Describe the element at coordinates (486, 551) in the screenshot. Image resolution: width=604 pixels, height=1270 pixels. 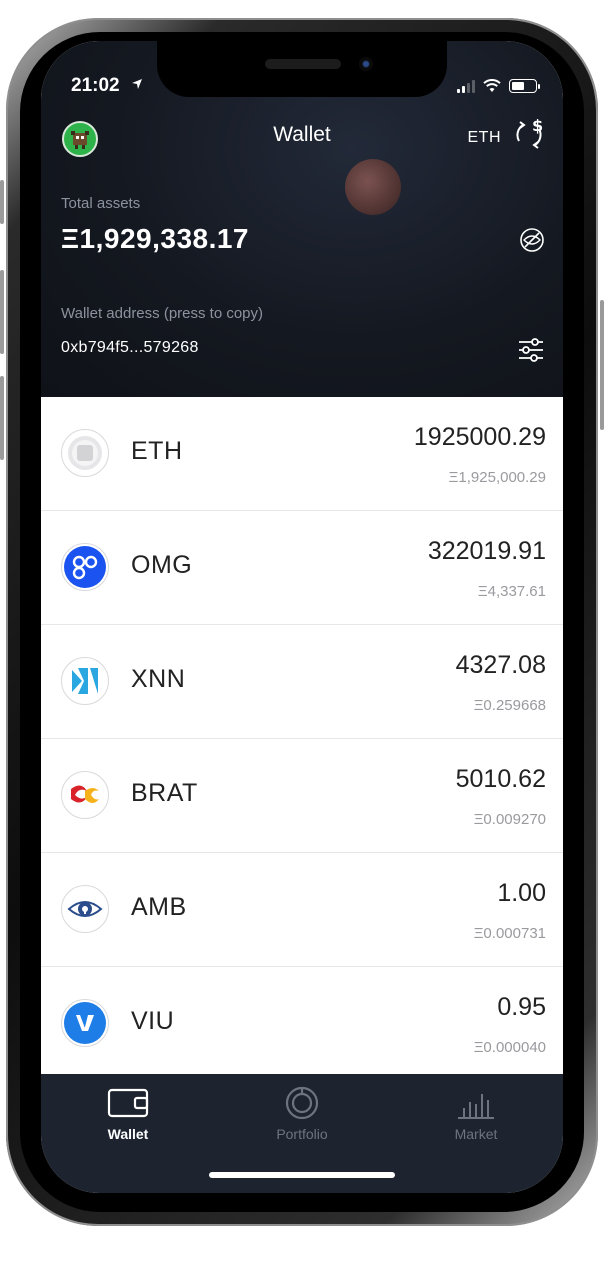
I see `token-amount: 322019.91` at that location.